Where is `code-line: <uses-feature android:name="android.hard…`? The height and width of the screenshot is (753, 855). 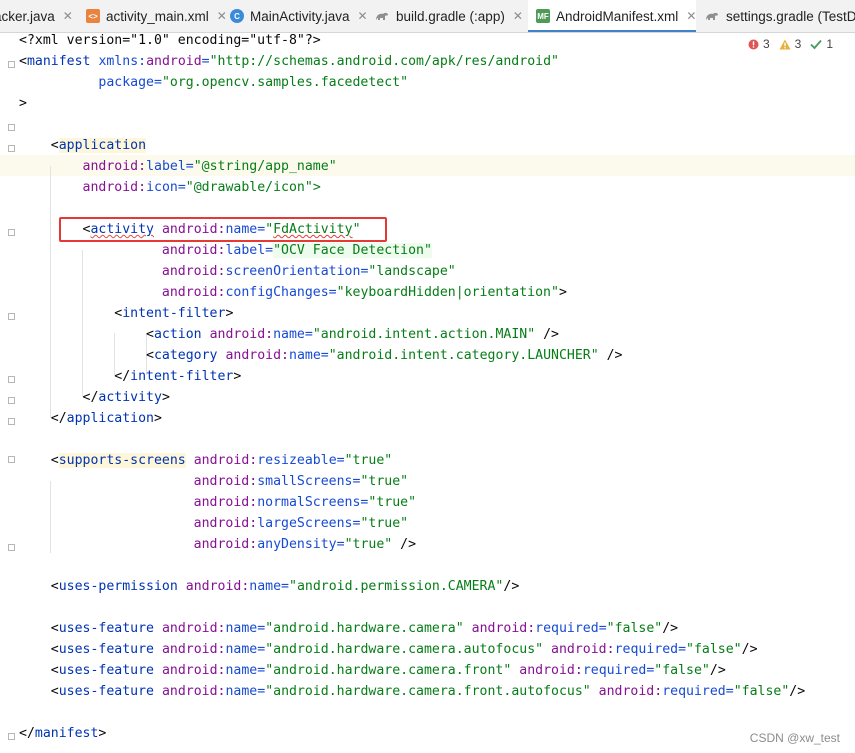
code-line: <uses-feature android:name="android.hard… is located at coordinates (388, 649).